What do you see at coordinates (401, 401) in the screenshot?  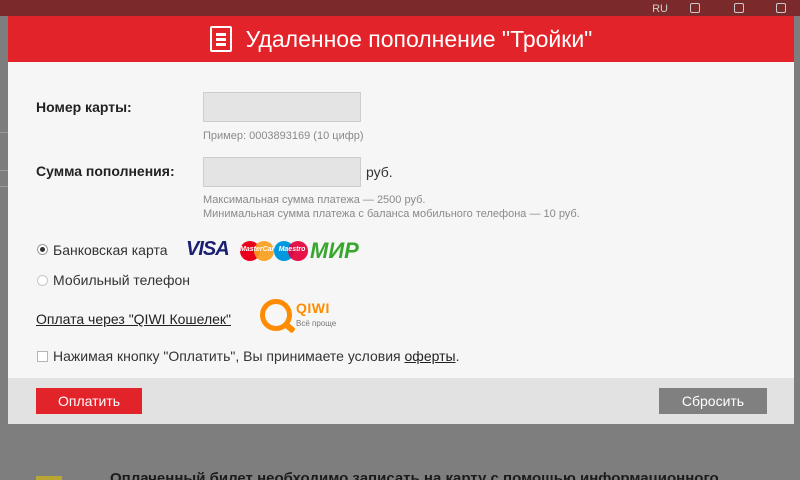 I see `dialog-footer: Оплатить Сбросить` at bounding box center [401, 401].